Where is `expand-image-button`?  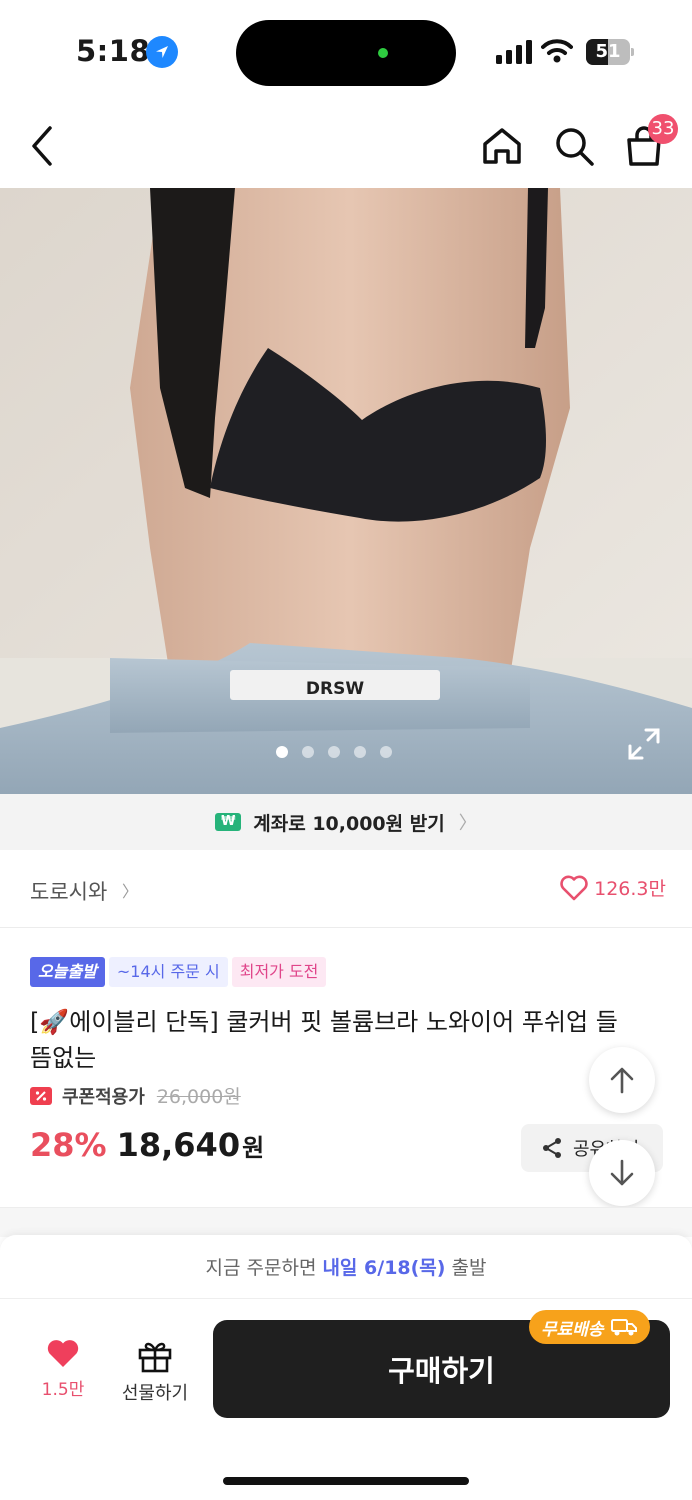 expand-image-button is located at coordinates (644, 744).